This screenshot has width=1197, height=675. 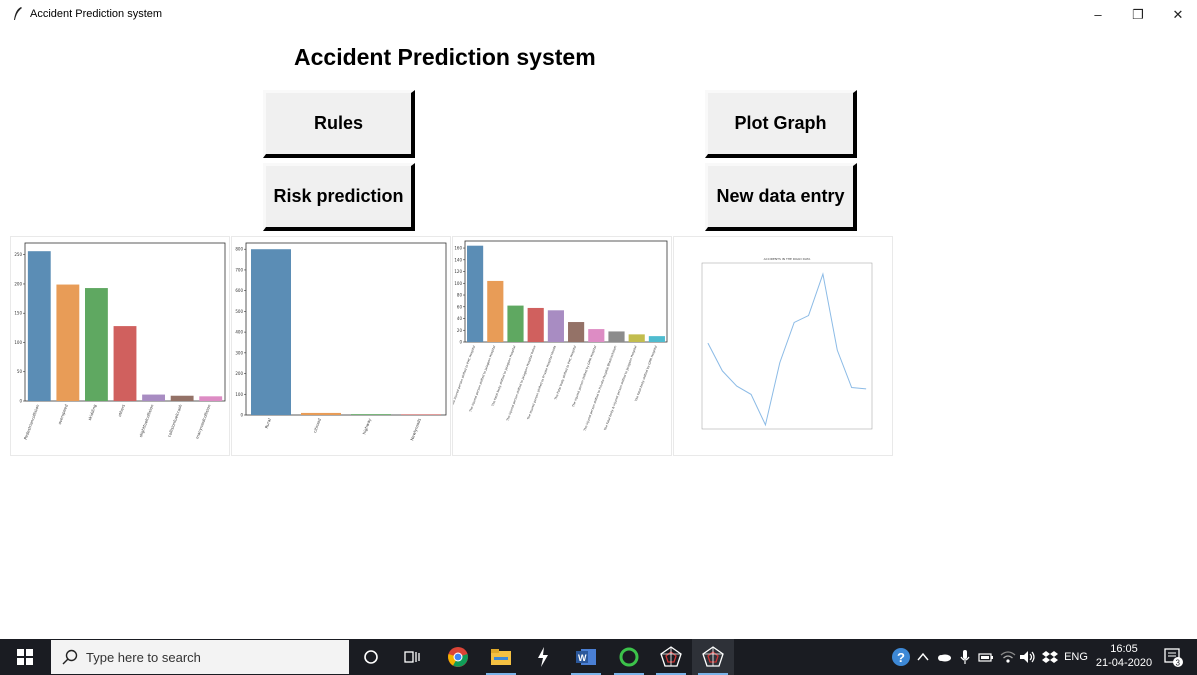 I want to click on cortana-button, so click(x=371, y=657).